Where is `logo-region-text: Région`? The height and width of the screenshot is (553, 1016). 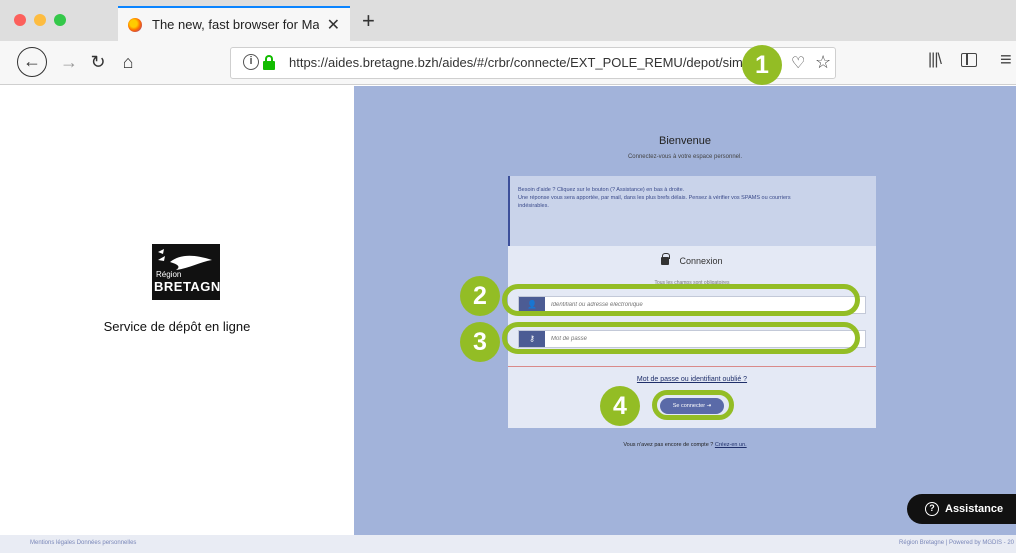
logo-region-text: Région is located at coordinates (169, 274).